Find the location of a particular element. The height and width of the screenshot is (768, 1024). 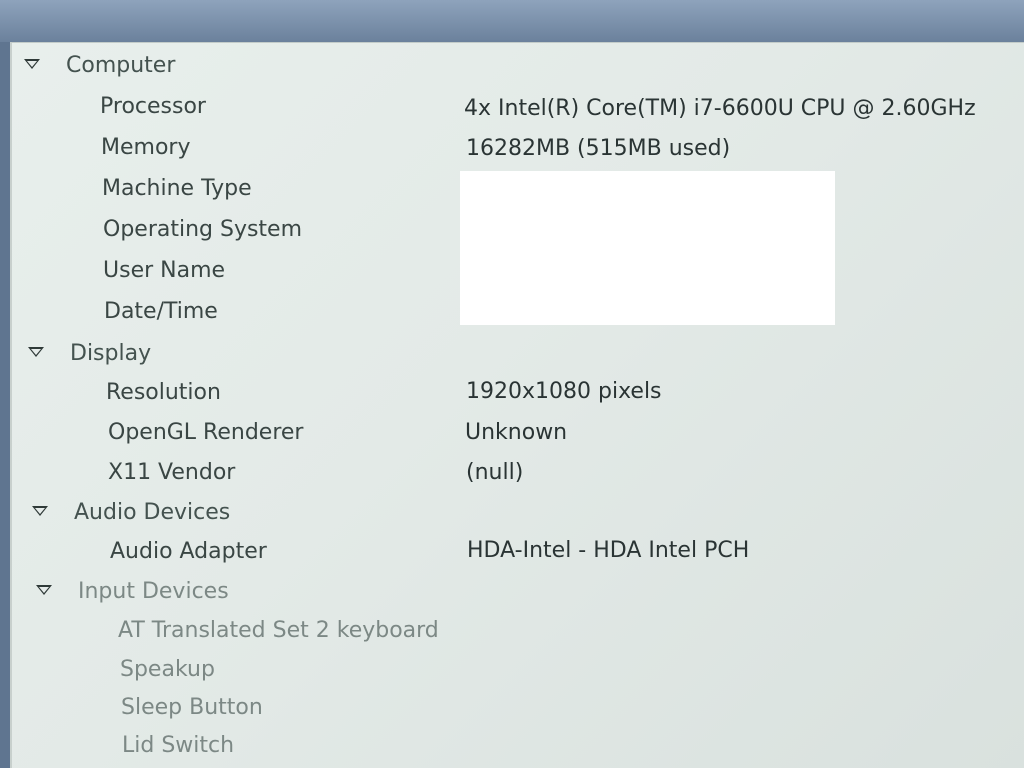

item-key-date-time: Date/Time is located at coordinates (161, 311).